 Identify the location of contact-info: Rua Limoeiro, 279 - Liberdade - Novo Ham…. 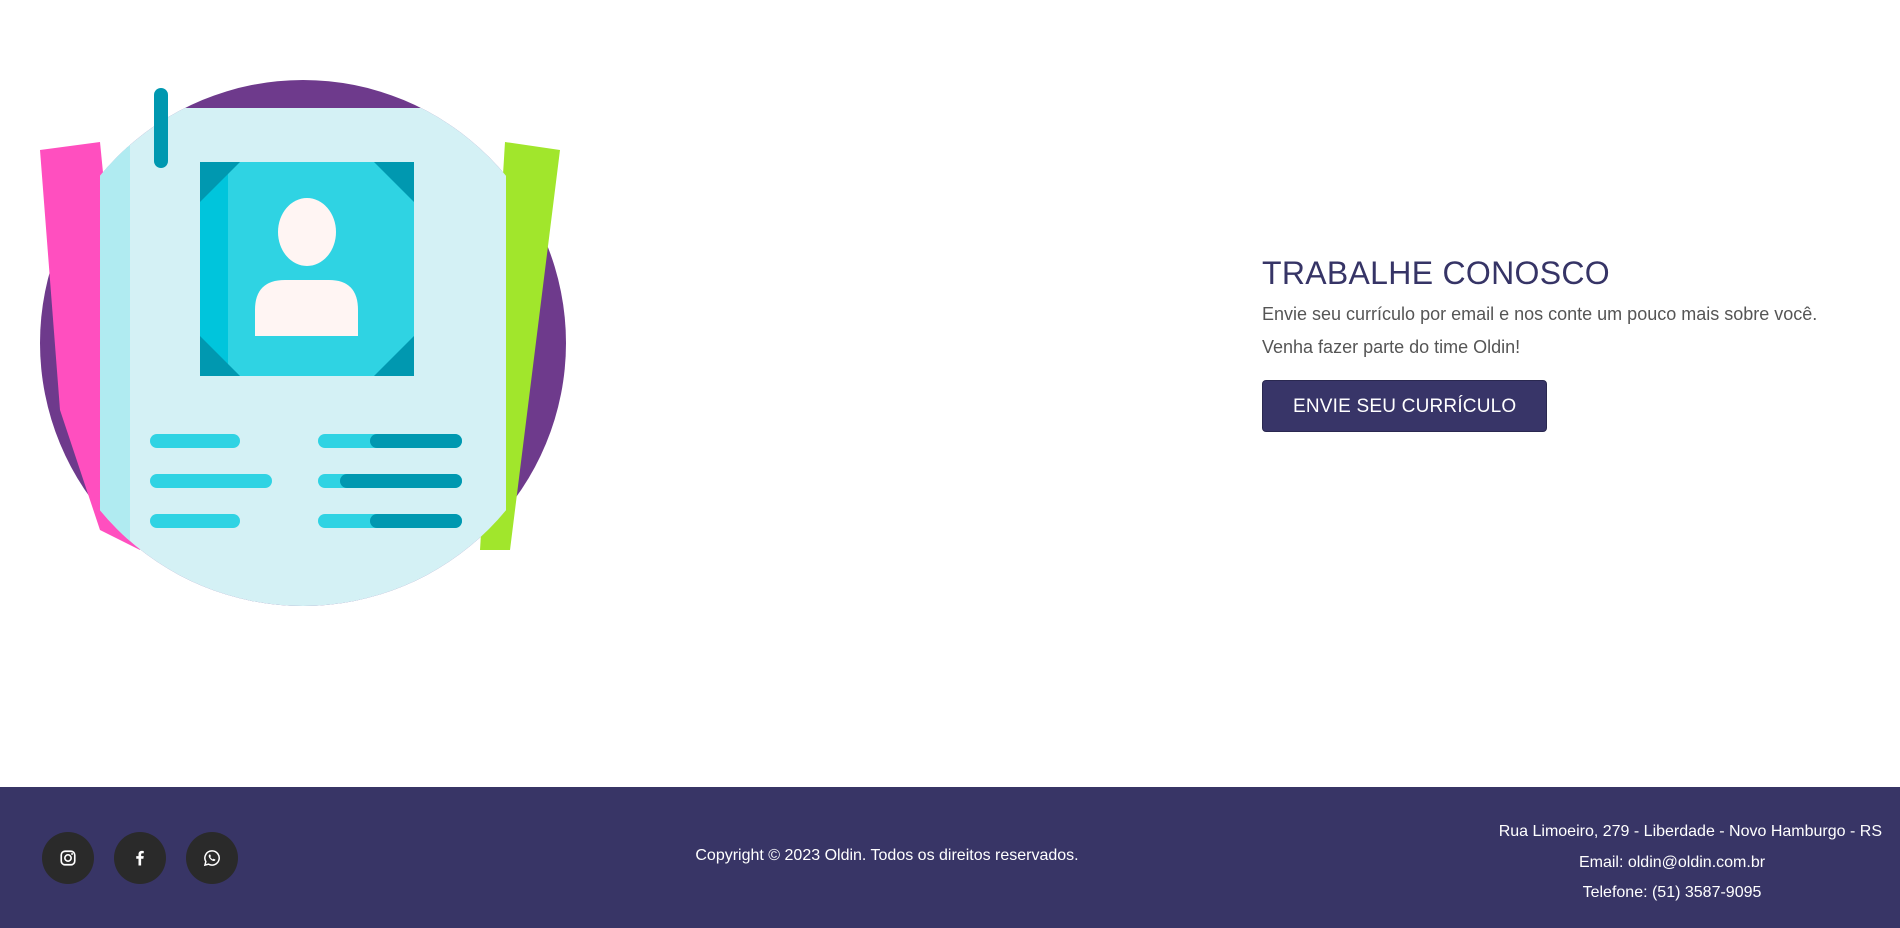
(1672, 863).